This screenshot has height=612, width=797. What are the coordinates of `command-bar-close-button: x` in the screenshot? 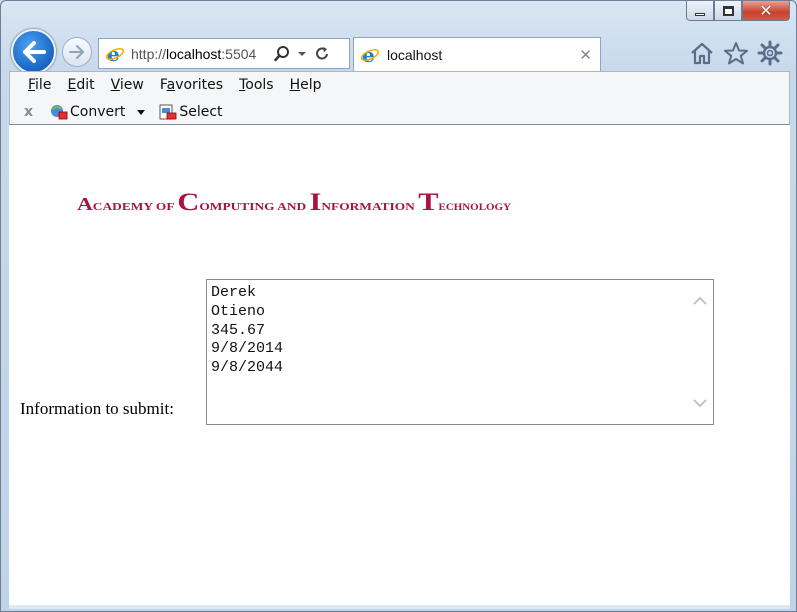 It's located at (37, 112).